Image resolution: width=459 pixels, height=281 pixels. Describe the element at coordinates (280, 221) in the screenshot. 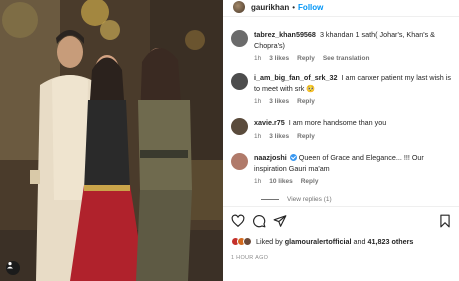

I see `share-icon` at that location.